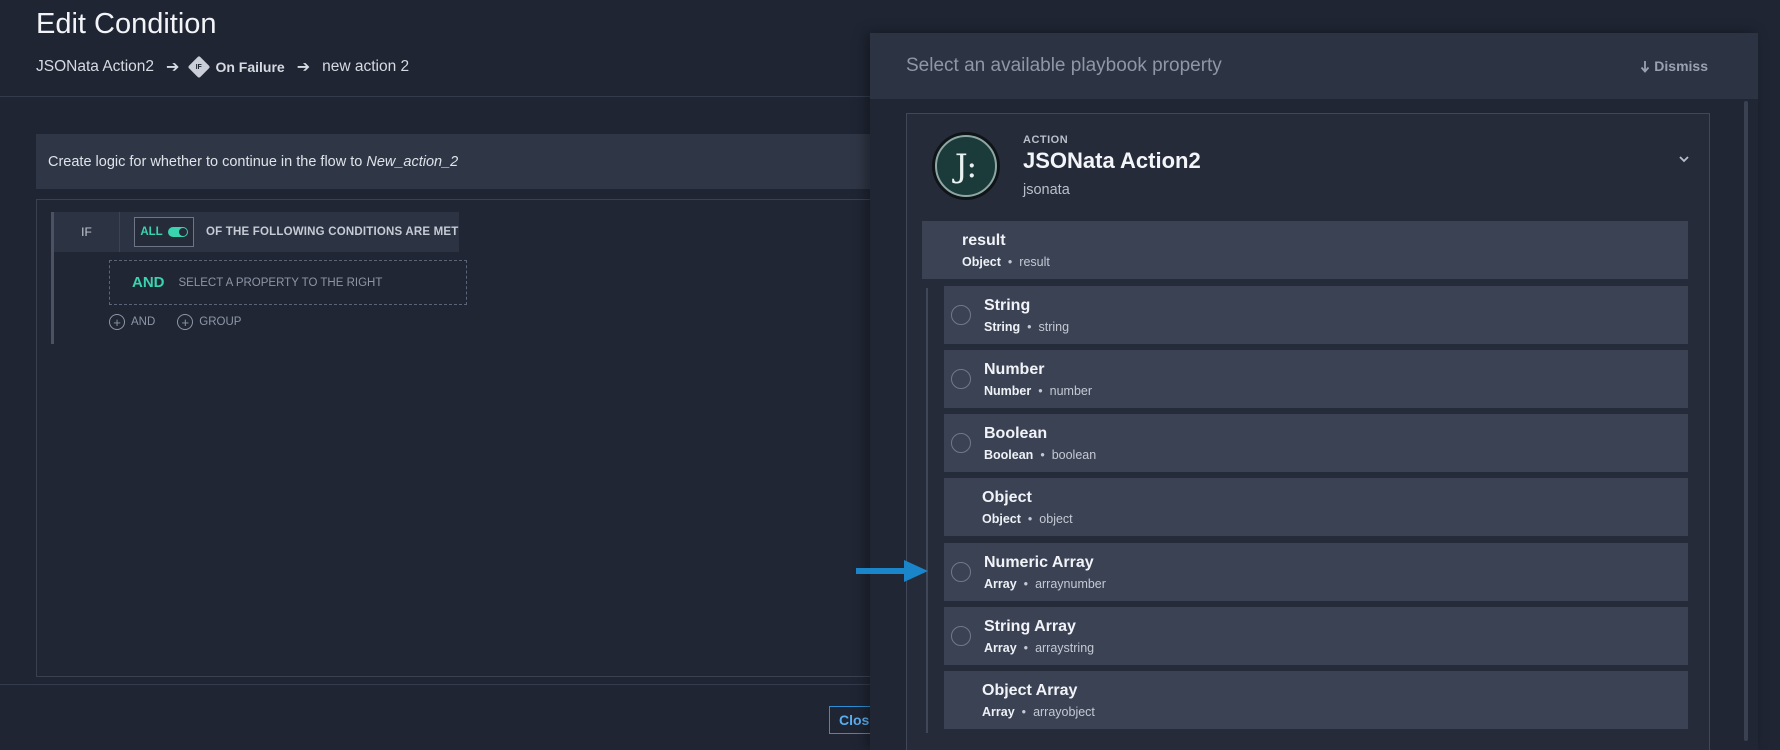  What do you see at coordinates (1039, 648) in the screenshot?
I see `property-type: Array • arraystring` at bounding box center [1039, 648].